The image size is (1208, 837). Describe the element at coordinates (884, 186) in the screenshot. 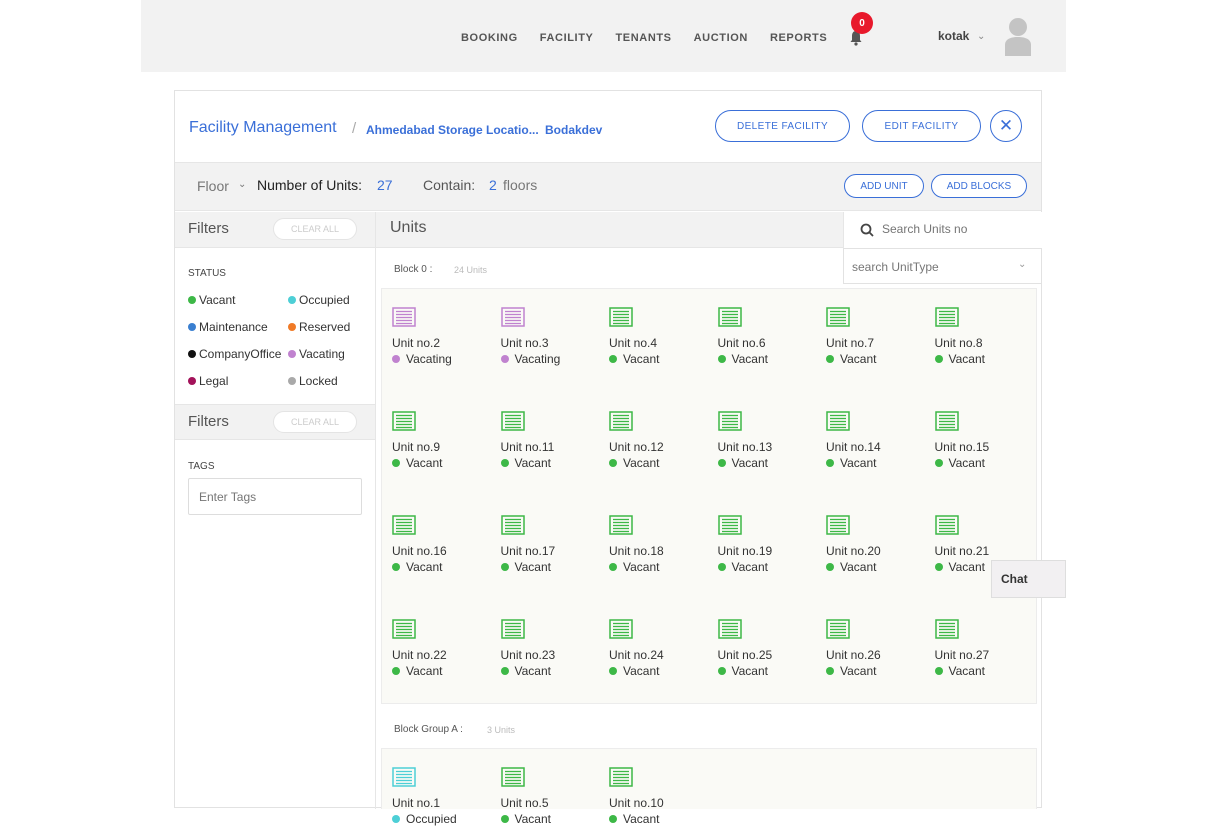

I see `add-unit-button: ADD UNIT` at that location.